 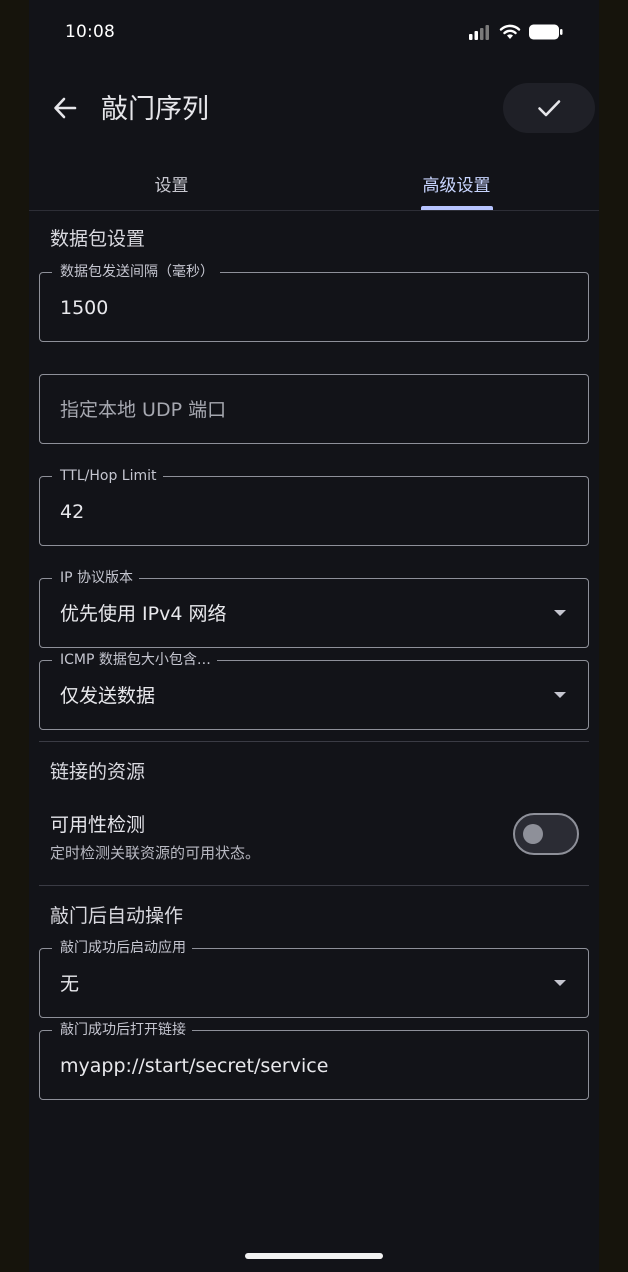 I want to click on confirm-button, so click(x=549, y=108).